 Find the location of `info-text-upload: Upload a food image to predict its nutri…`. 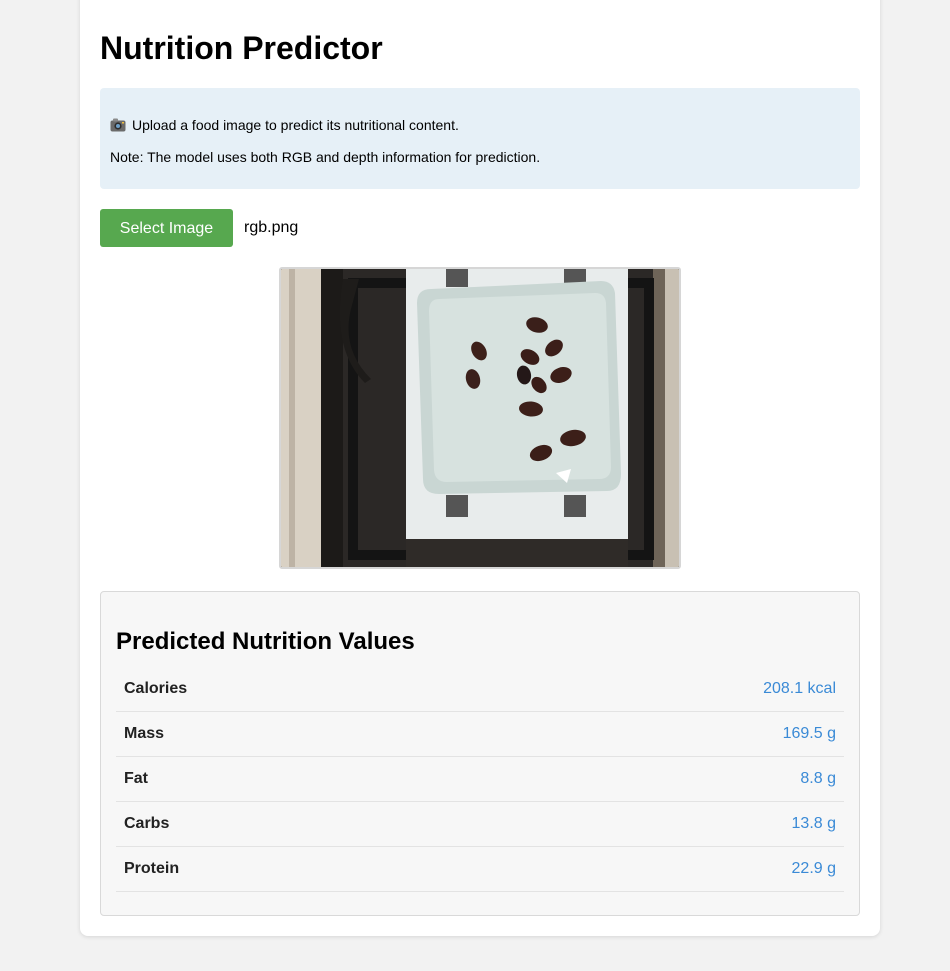

info-text-upload: Upload a food image to predict its nutri… is located at coordinates (295, 125).